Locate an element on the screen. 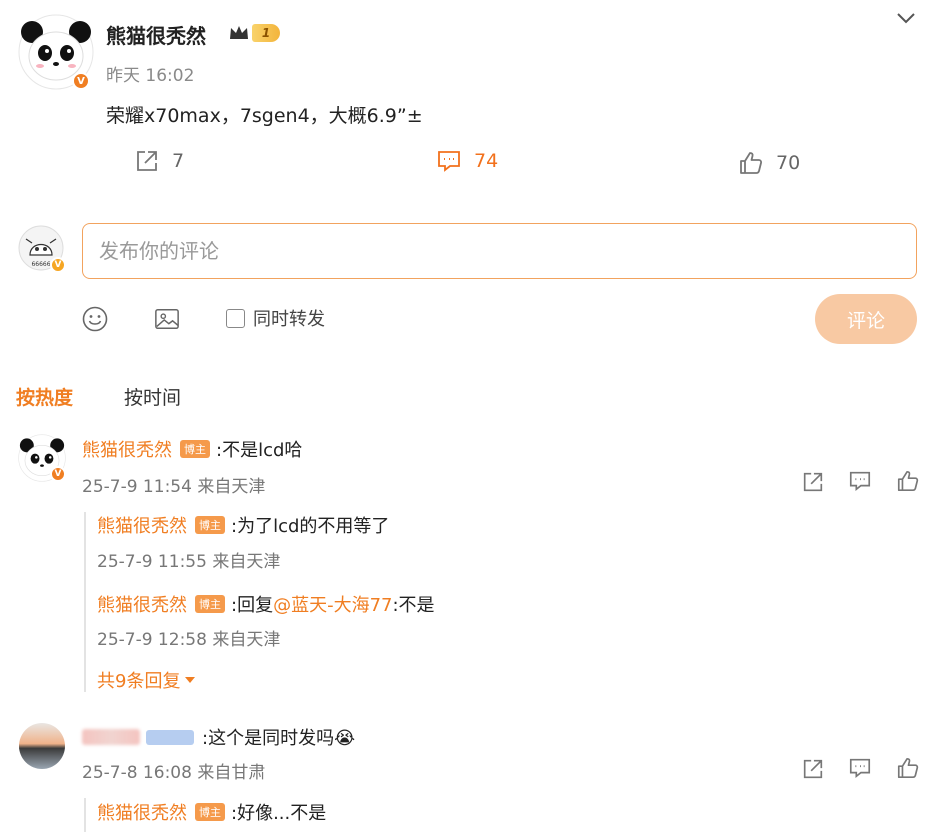 The width and height of the screenshot is (940, 832). comment-line: :这个是同时发吗😭 is located at coordinates (218, 737).